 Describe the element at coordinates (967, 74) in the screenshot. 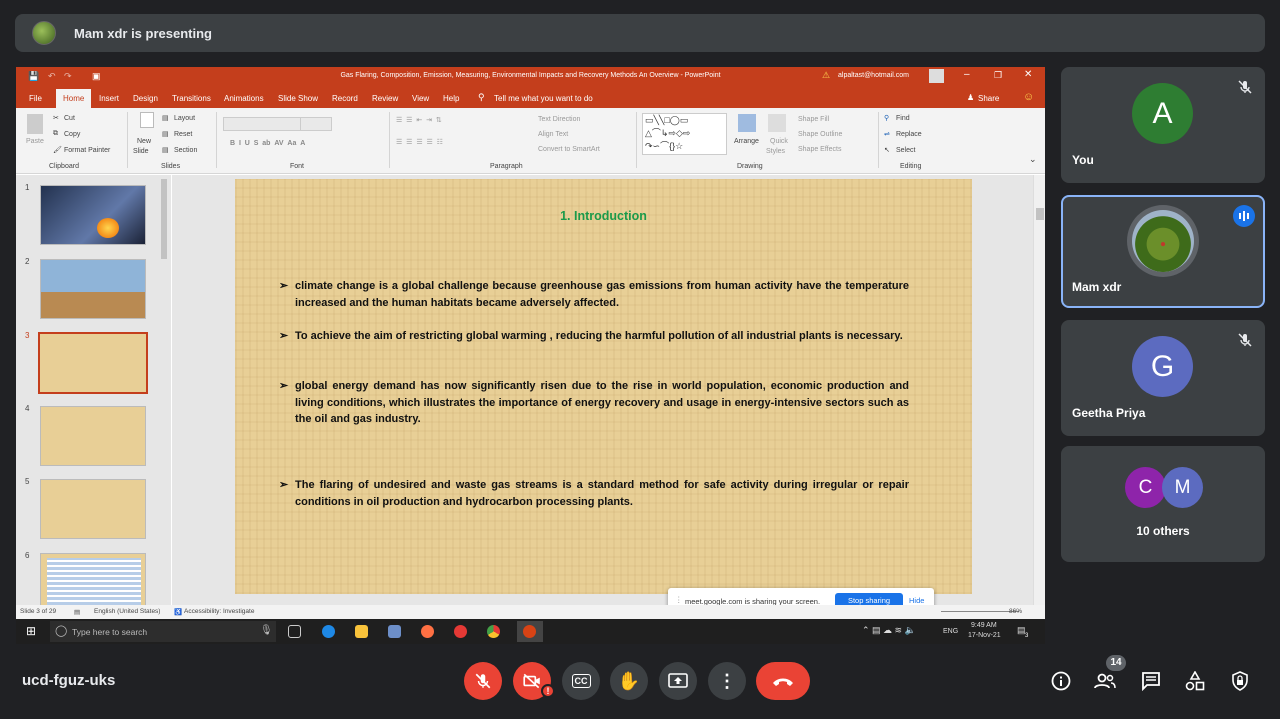

I see `minimize-icon: –` at that location.